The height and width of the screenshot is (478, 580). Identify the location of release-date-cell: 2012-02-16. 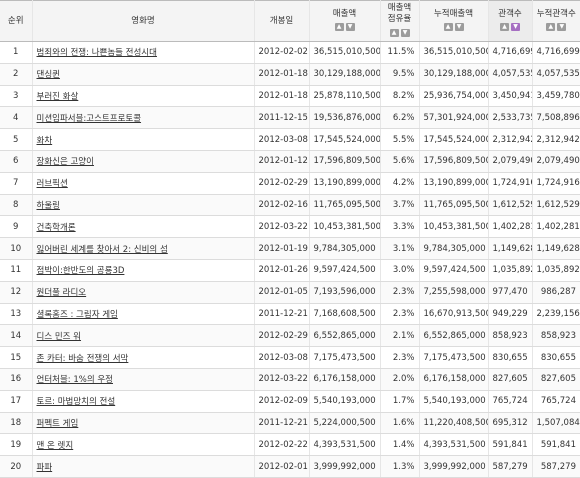
(282, 205).